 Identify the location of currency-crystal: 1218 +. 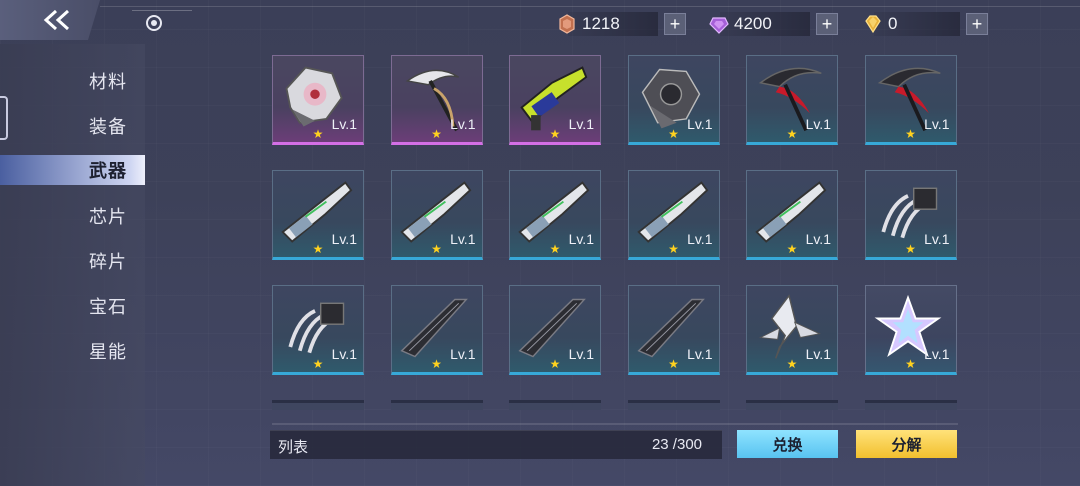
(621, 24).